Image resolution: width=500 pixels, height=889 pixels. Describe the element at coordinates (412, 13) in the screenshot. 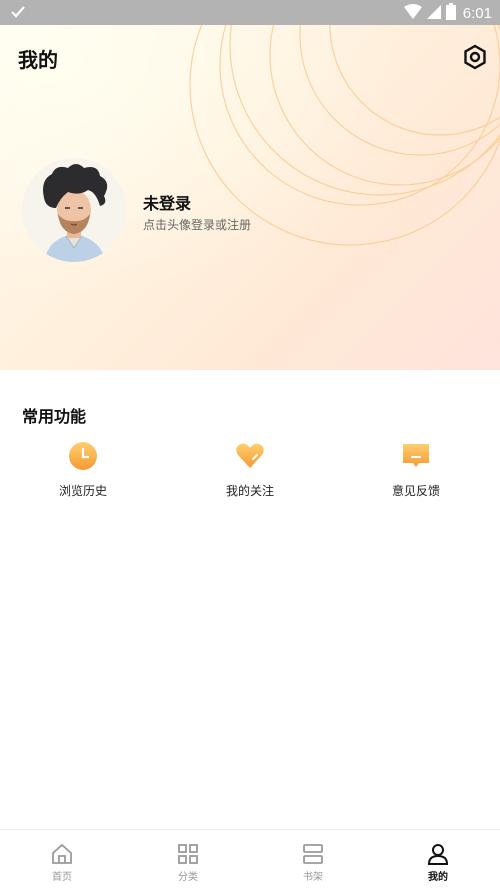

I see `wifi-icon` at that location.